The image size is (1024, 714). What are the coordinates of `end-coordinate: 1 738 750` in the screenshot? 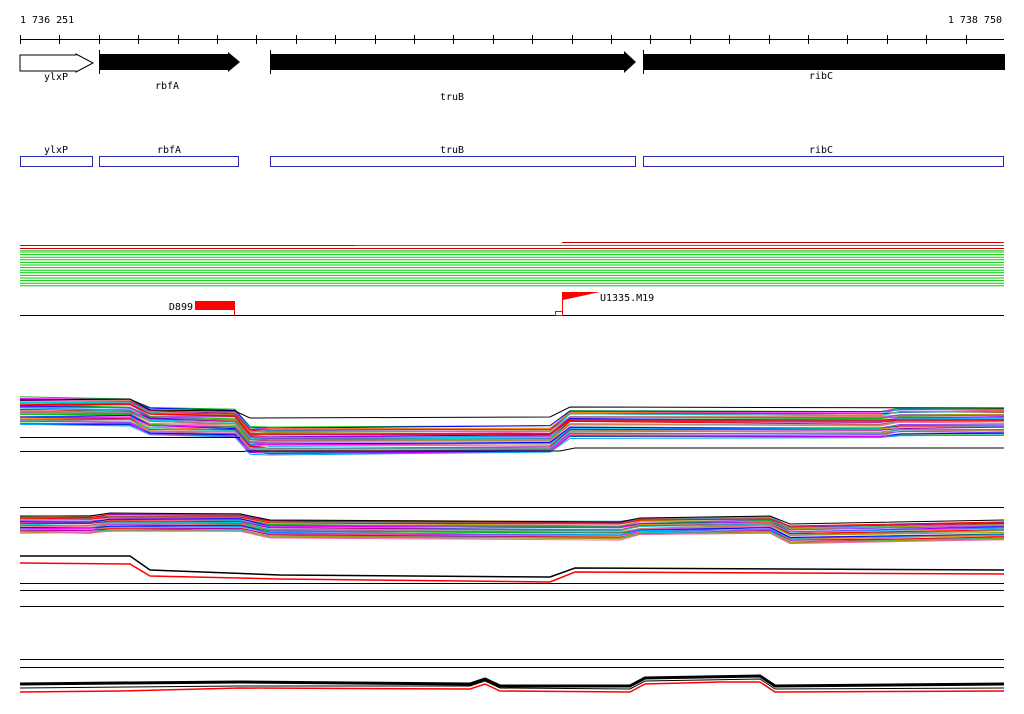 It's located at (975, 20).